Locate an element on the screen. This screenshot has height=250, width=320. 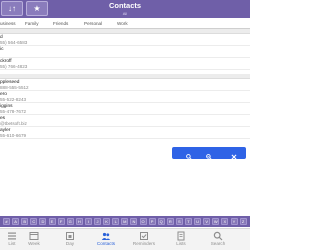
close-icon is located at coordinates (234, 157).